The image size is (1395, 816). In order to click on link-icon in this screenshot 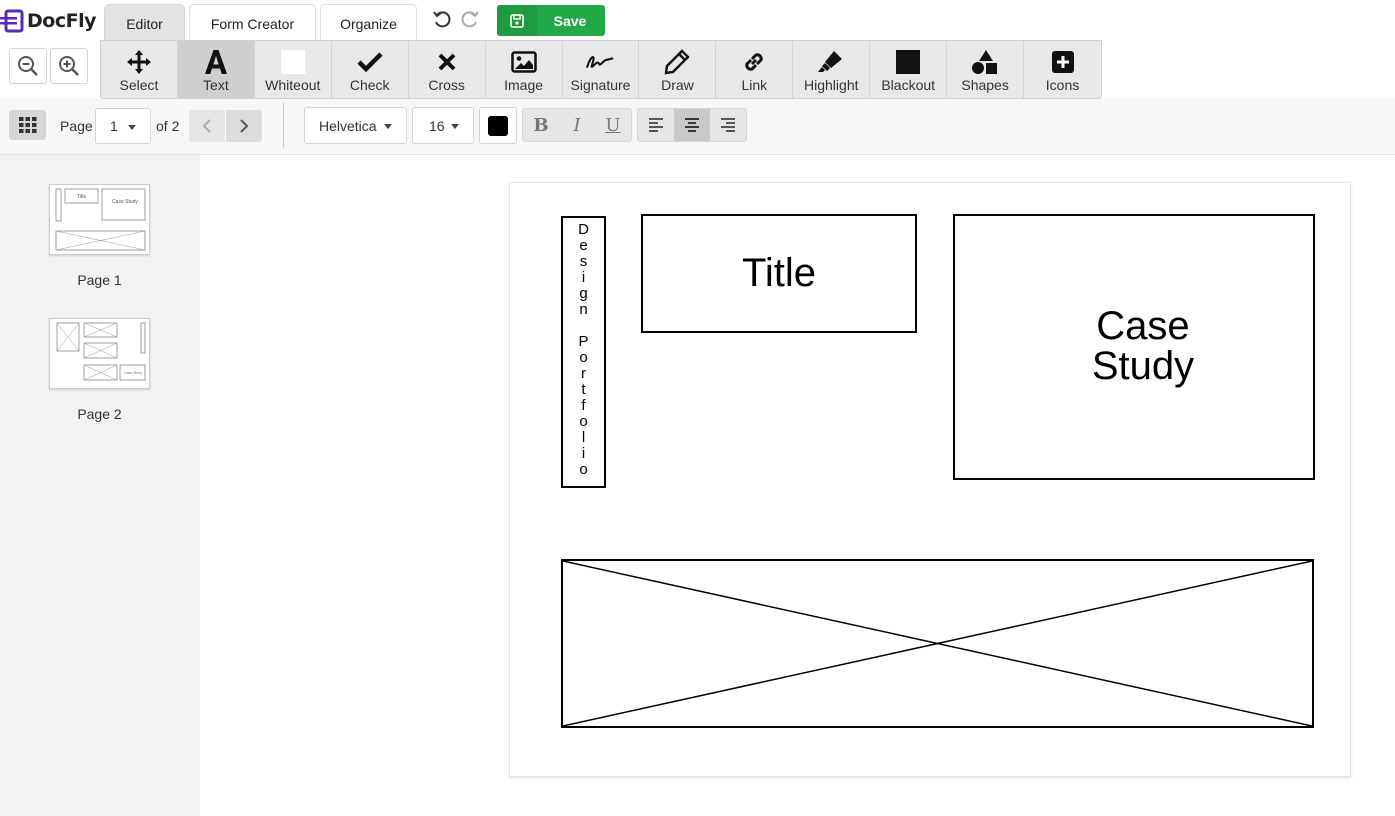, I will do `click(754, 61)`.